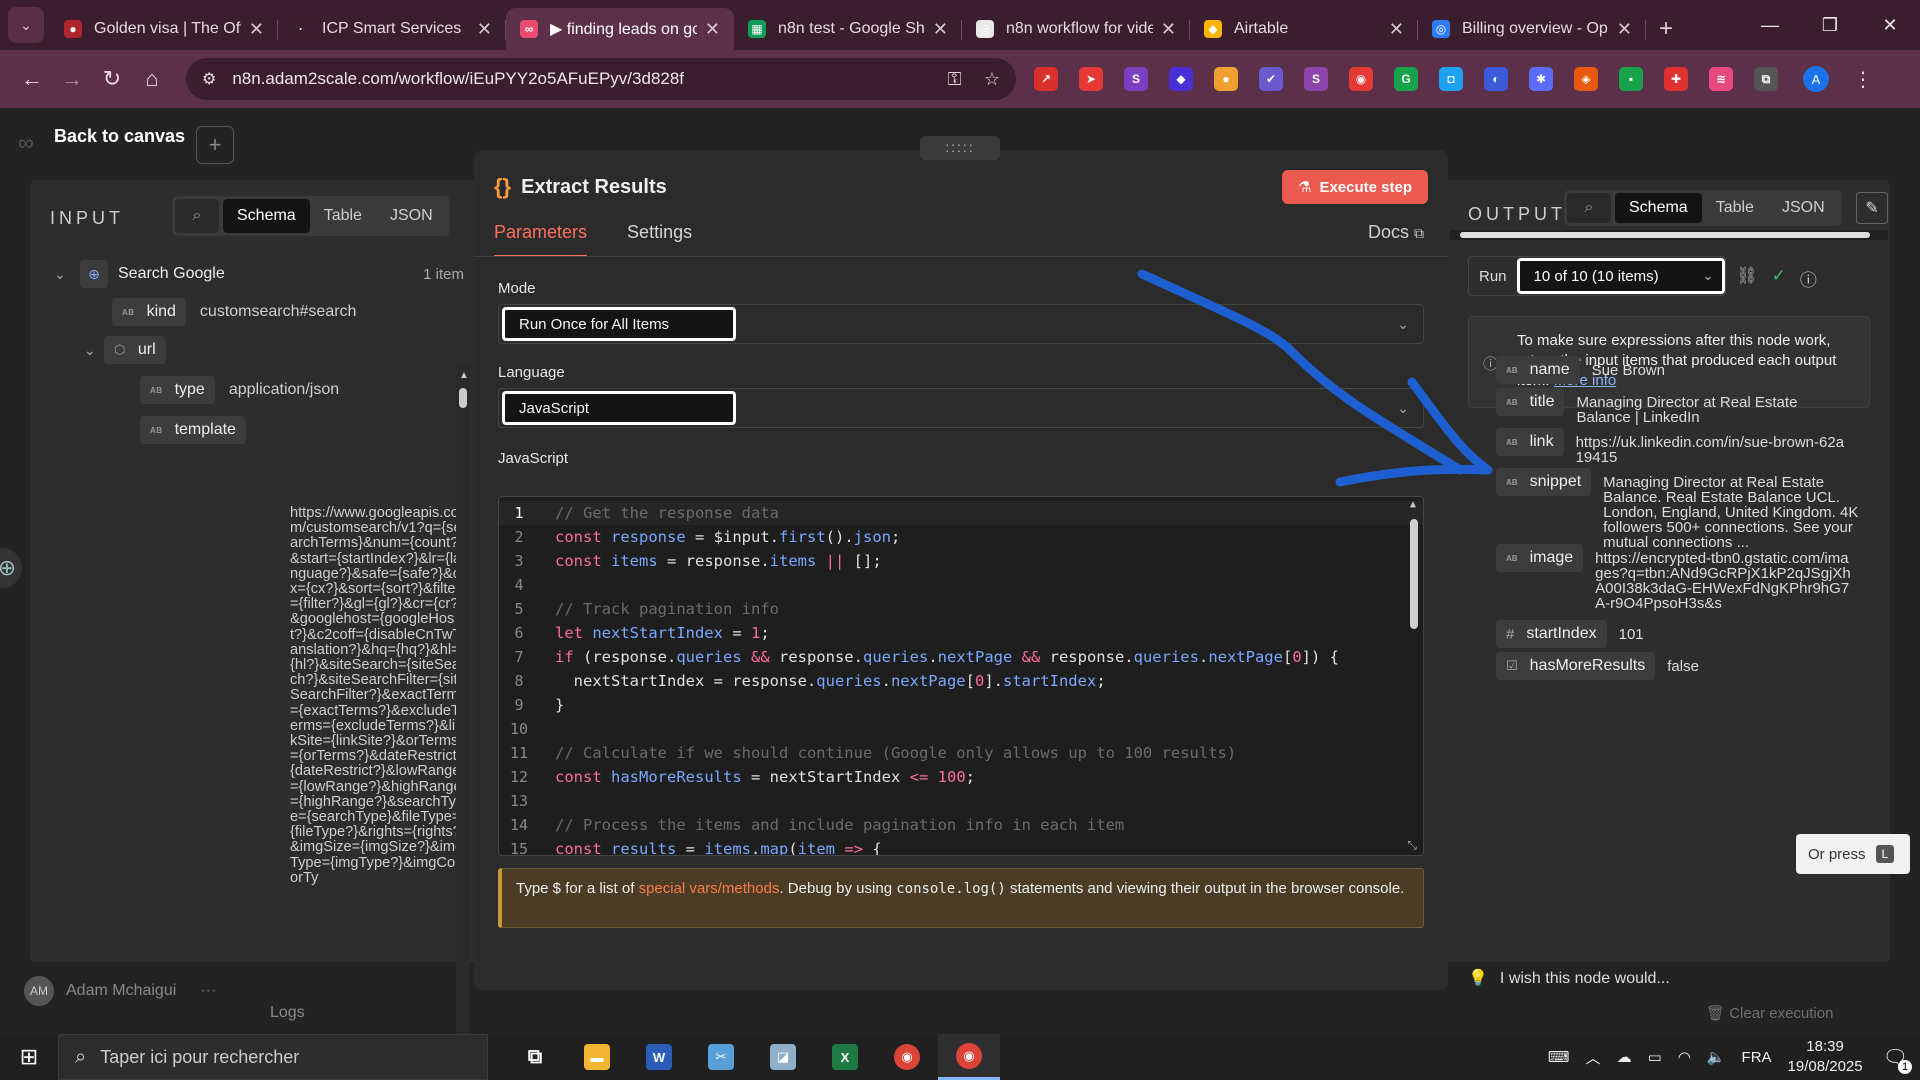 This screenshot has width=1920, height=1080. I want to click on code-line: 3 const items = response.items || [];, so click(961, 561).